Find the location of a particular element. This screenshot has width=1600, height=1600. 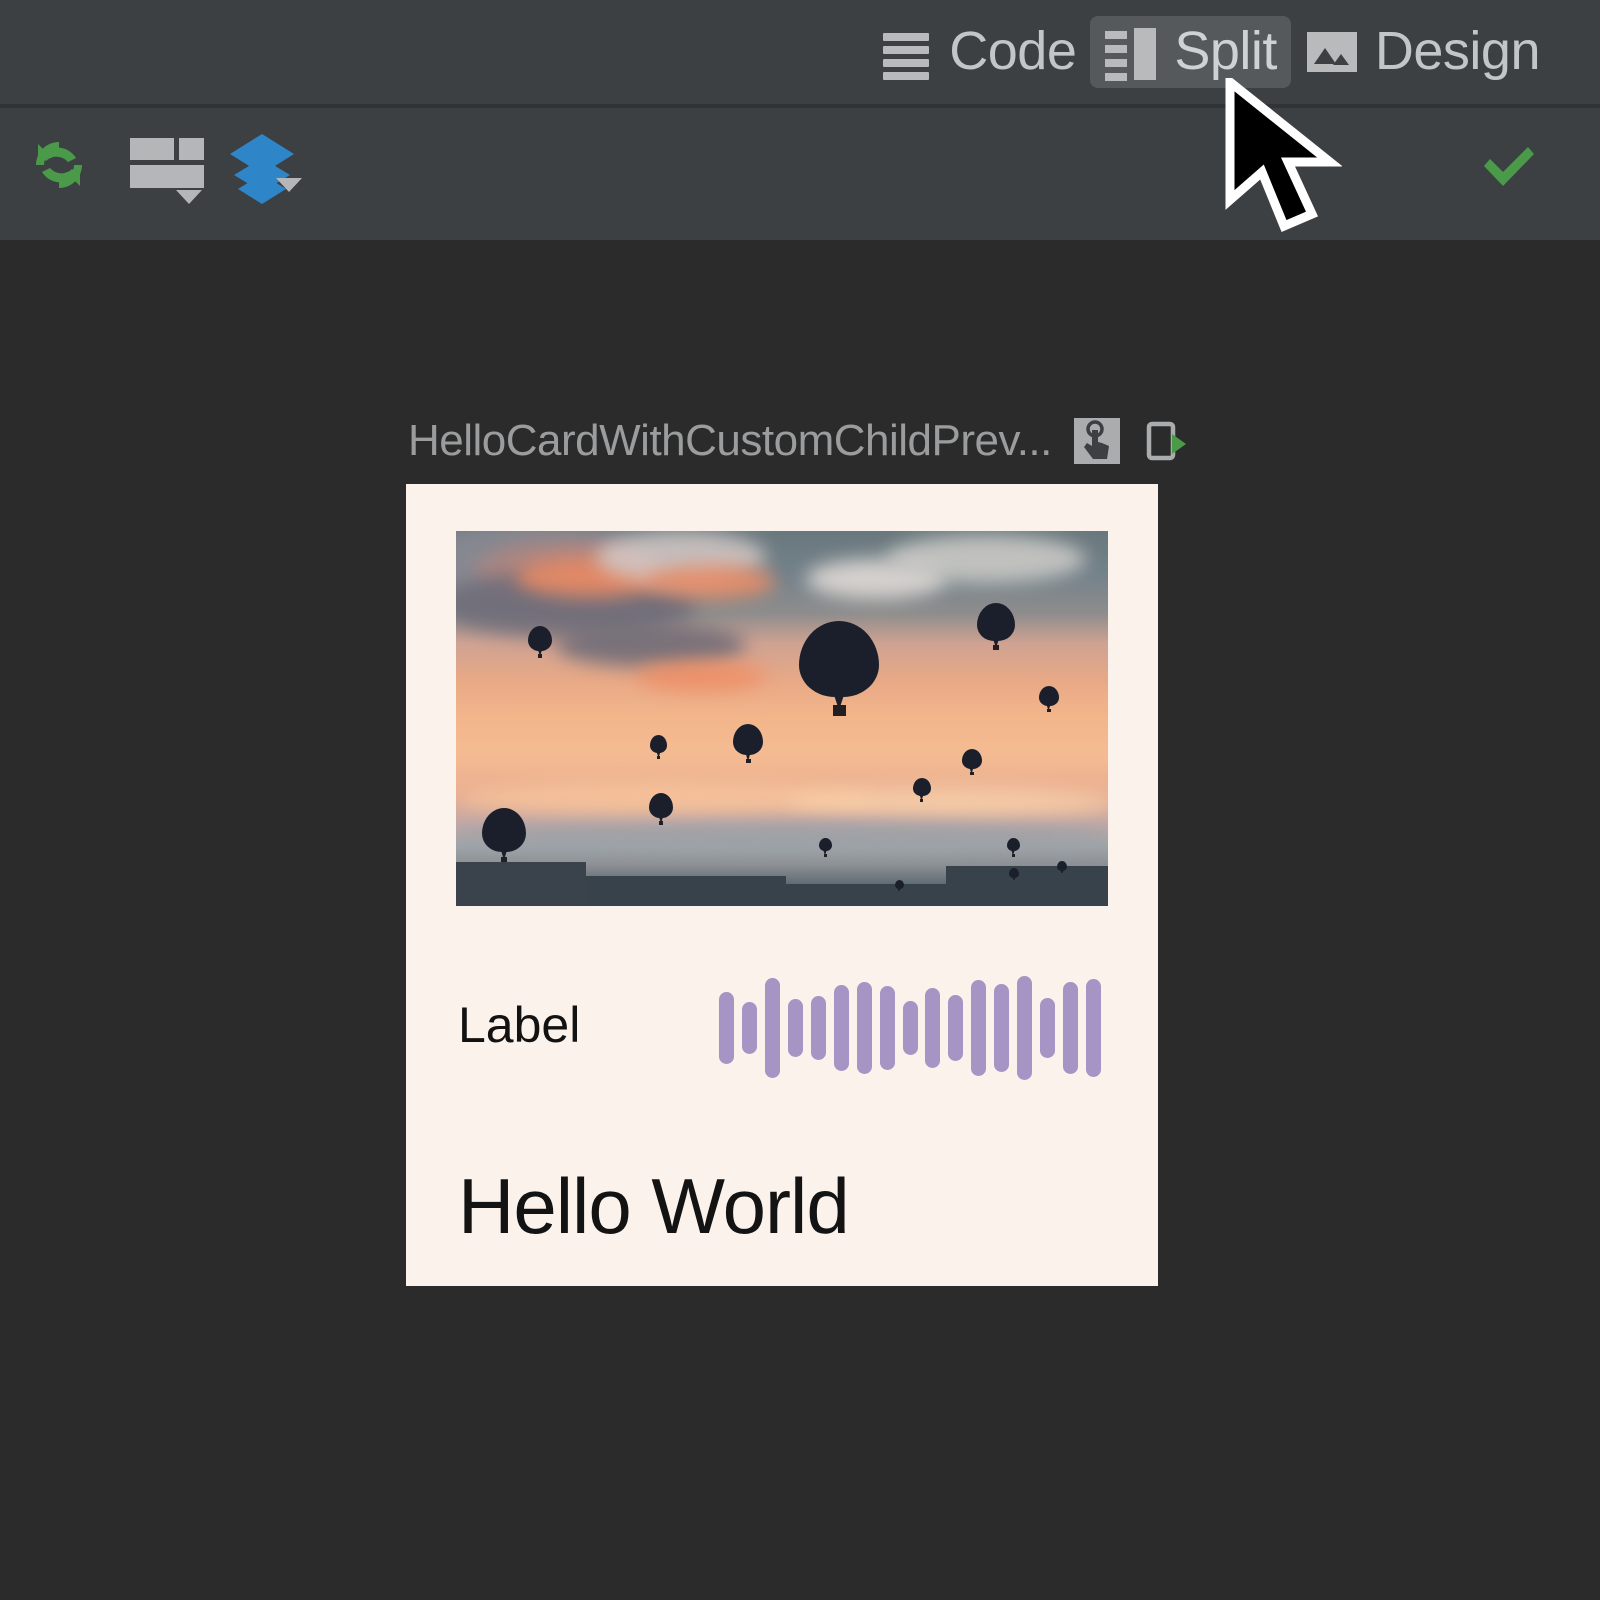

interactive-mode-button is located at coordinates (1096, 441).